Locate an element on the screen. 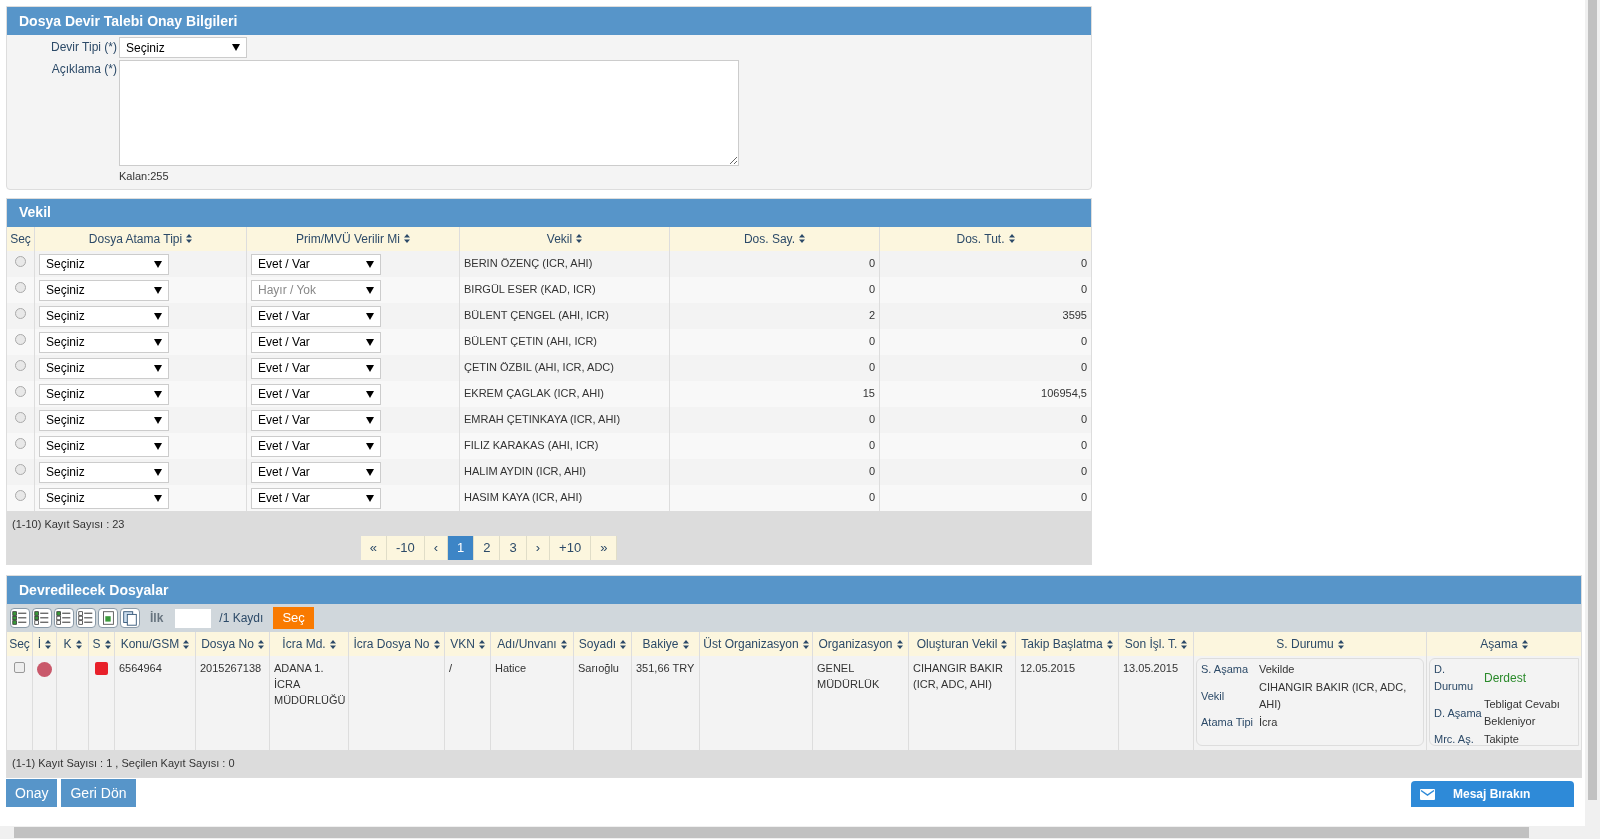 Image resolution: width=1600 pixels, height=839 pixels. detail-label: Atama Tipi is located at coordinates (1227, 722).